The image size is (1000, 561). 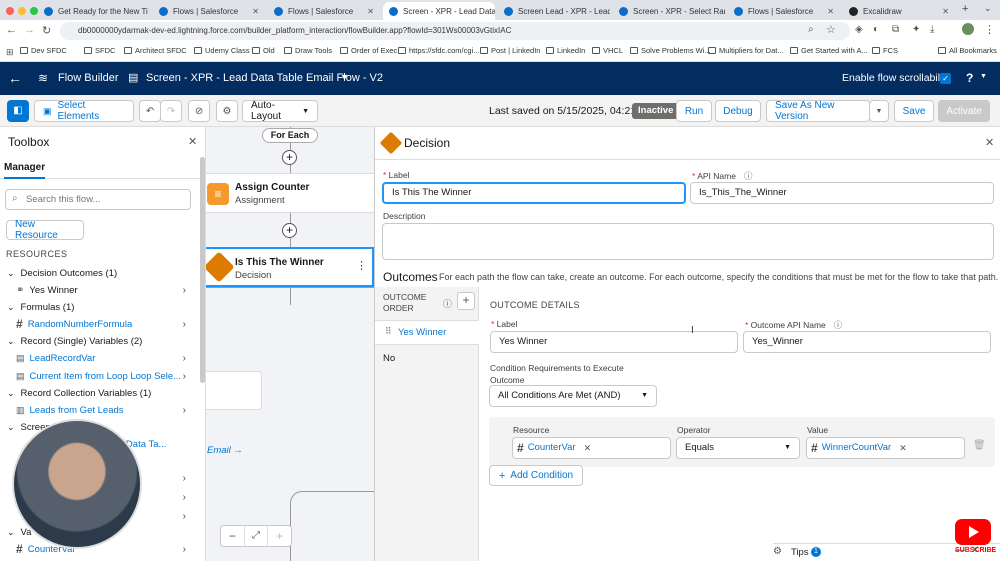 What do you see at coordinates (979, 445) in the screenshot?
I see `delete-condition-icon: 🗑` at bounding box center [979, 445].